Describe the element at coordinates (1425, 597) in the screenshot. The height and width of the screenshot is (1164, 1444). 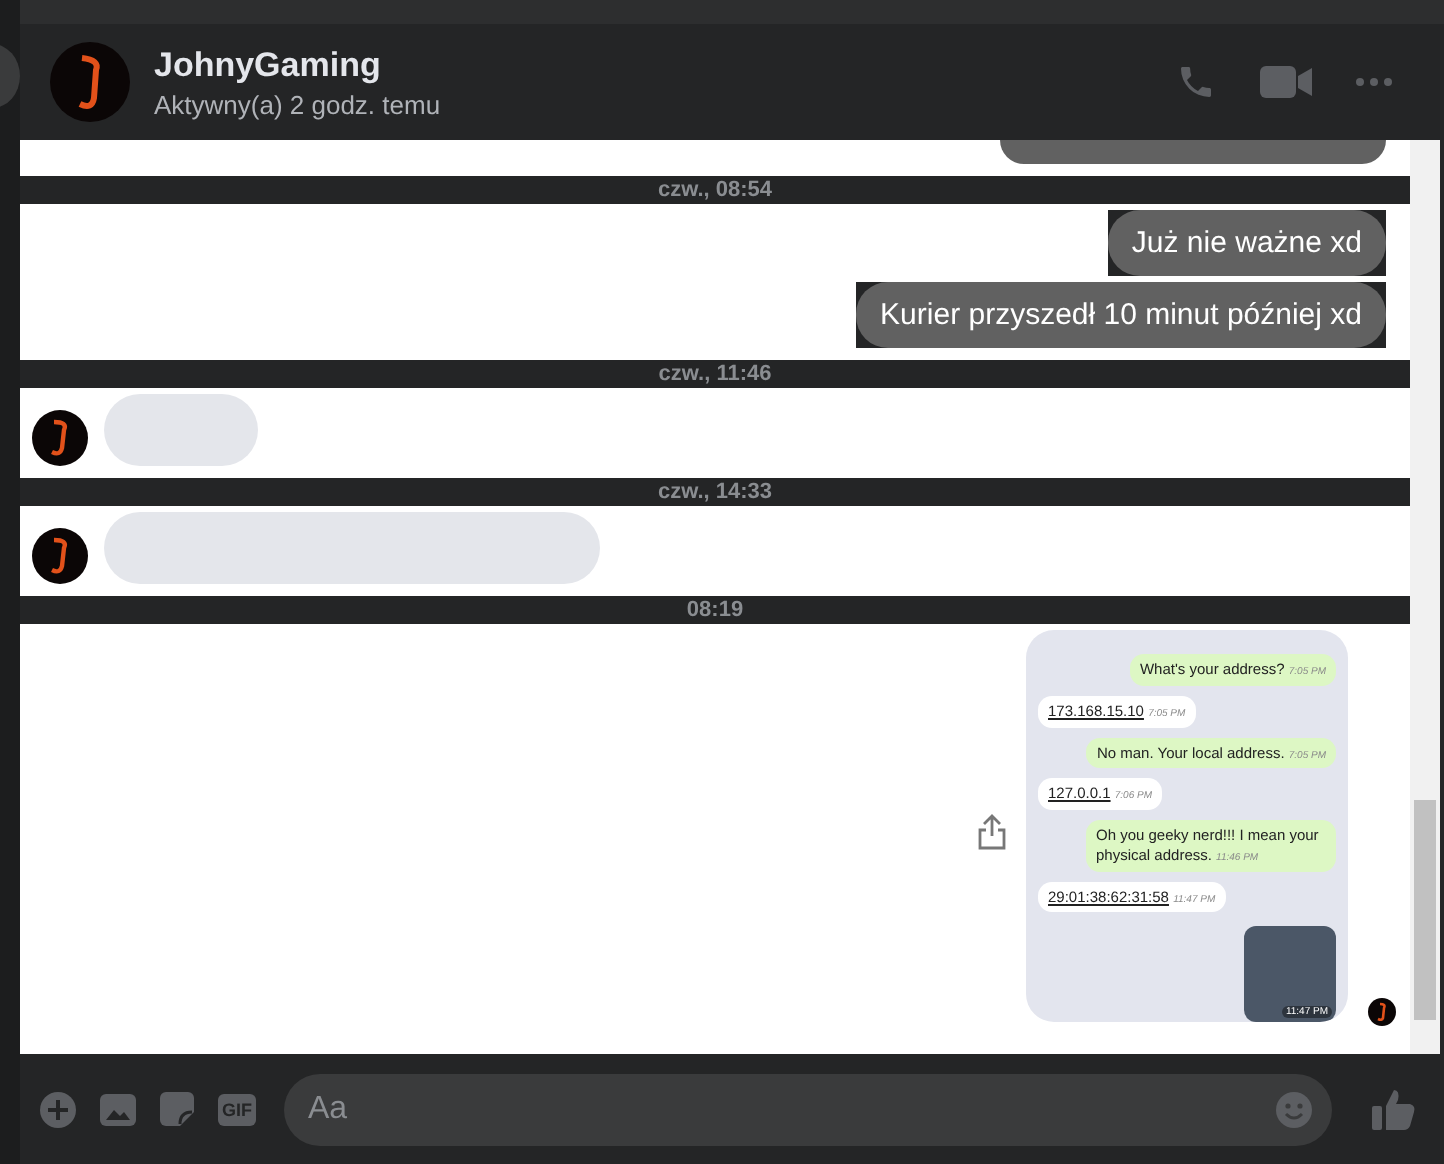
I see `scrollbar` at that location.